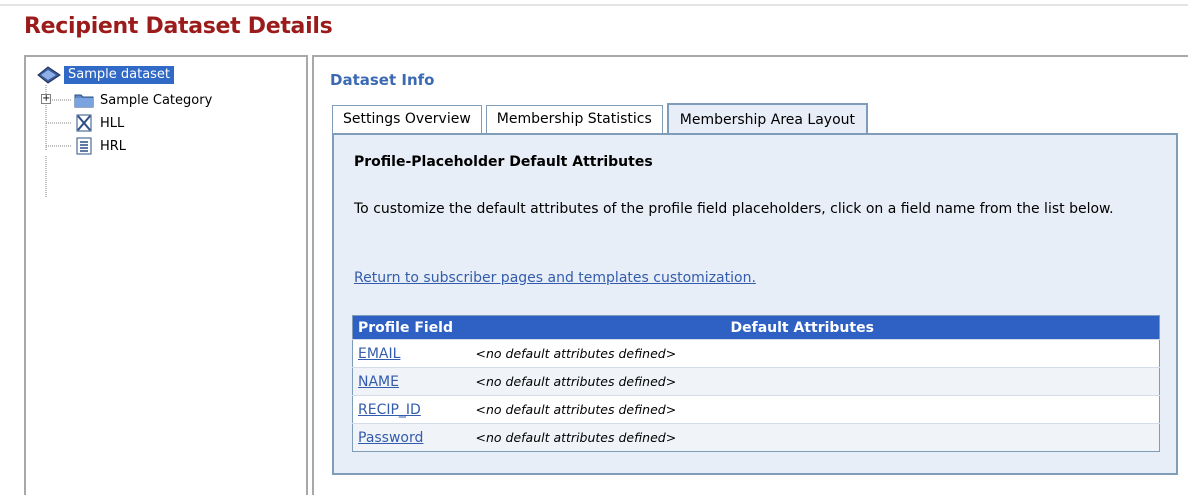  I want to click on field-name-cell: EMAIL, so click(411, 353).